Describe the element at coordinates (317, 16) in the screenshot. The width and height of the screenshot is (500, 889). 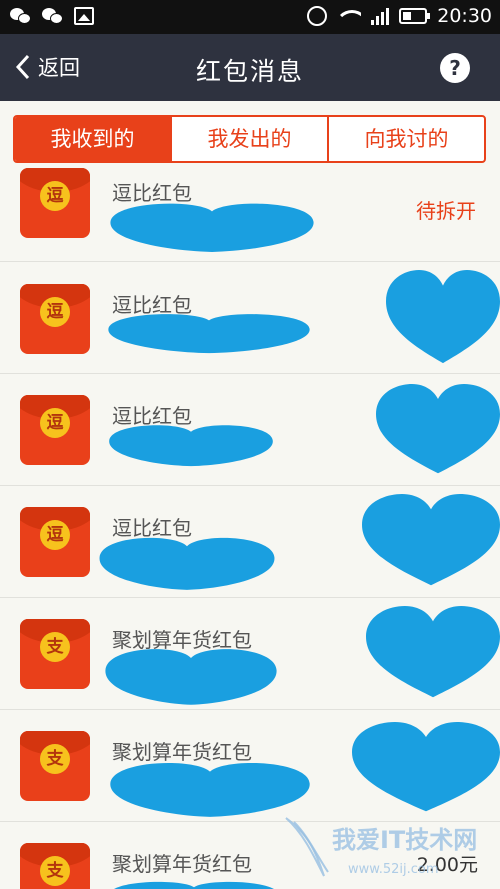
I see `alarm-icon` at that location.